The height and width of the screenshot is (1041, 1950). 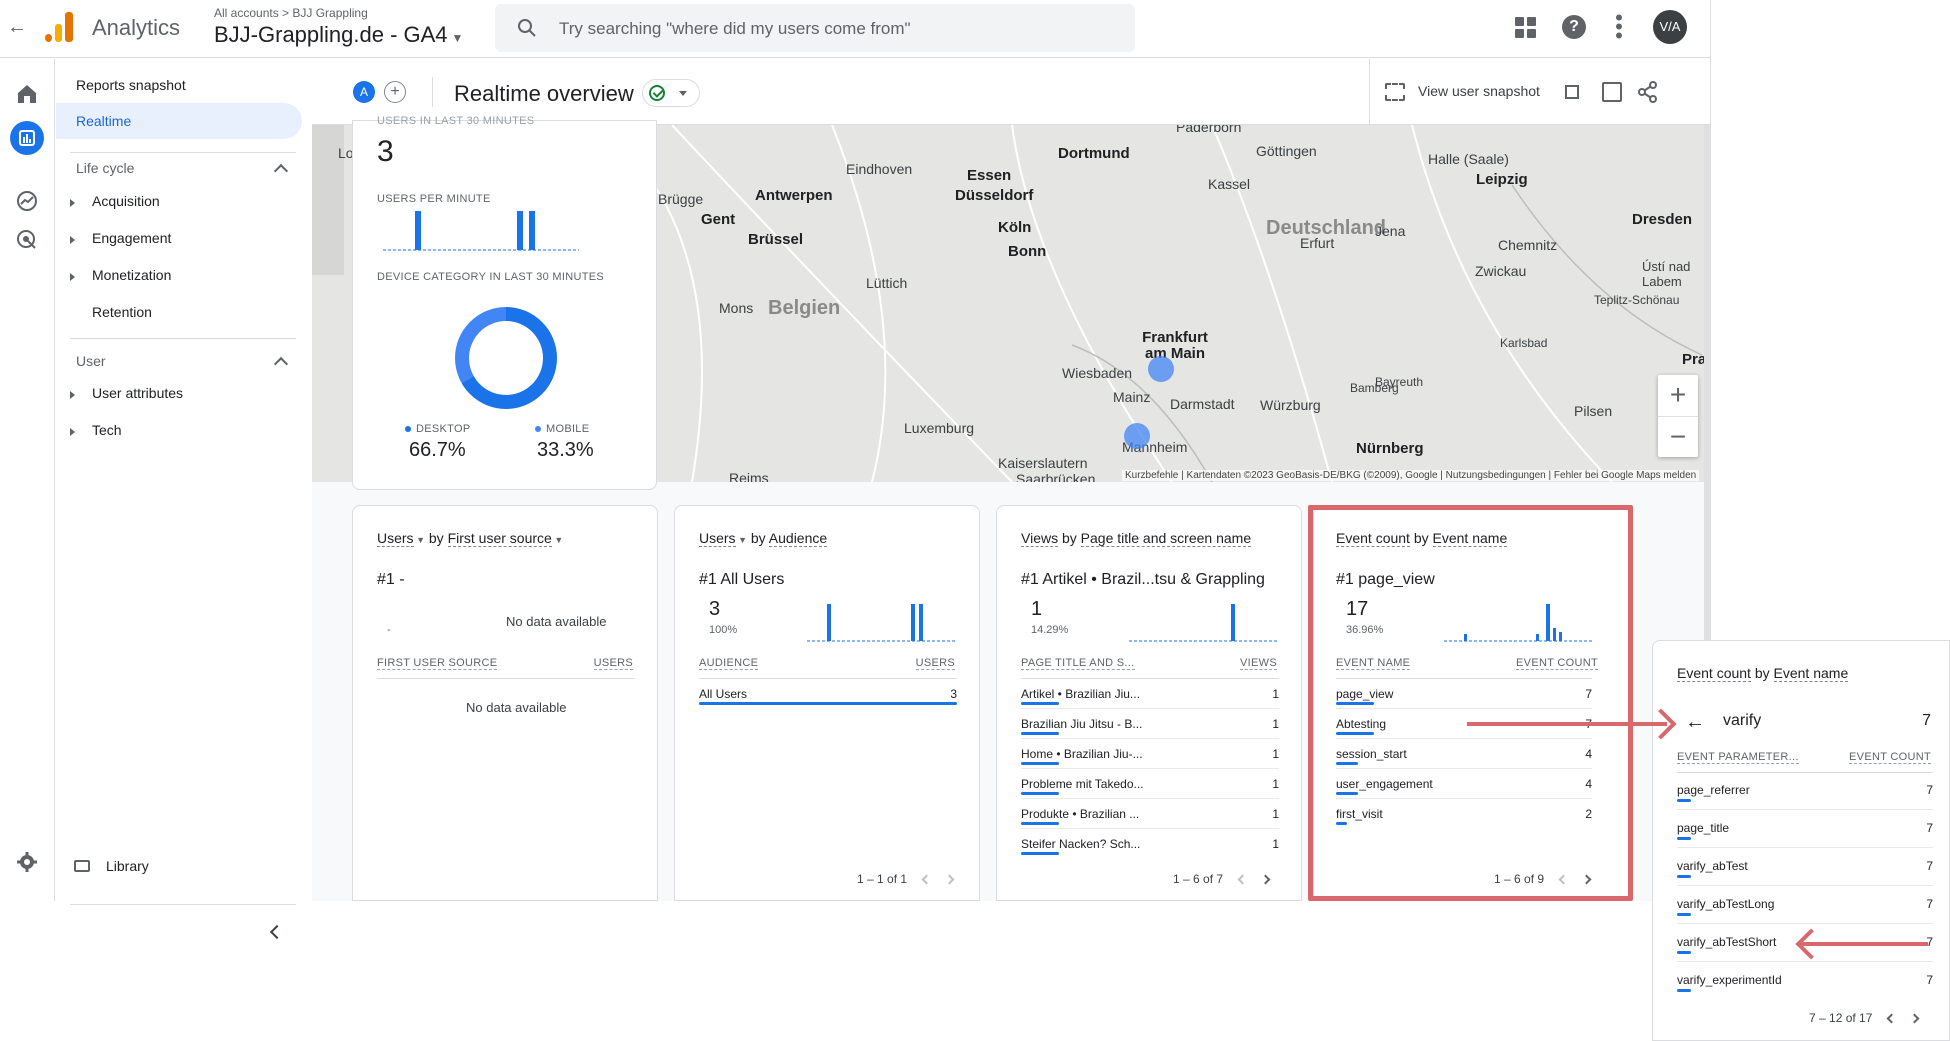 I want to click on user-snapshot-icon, so click(x=1395, y=92).